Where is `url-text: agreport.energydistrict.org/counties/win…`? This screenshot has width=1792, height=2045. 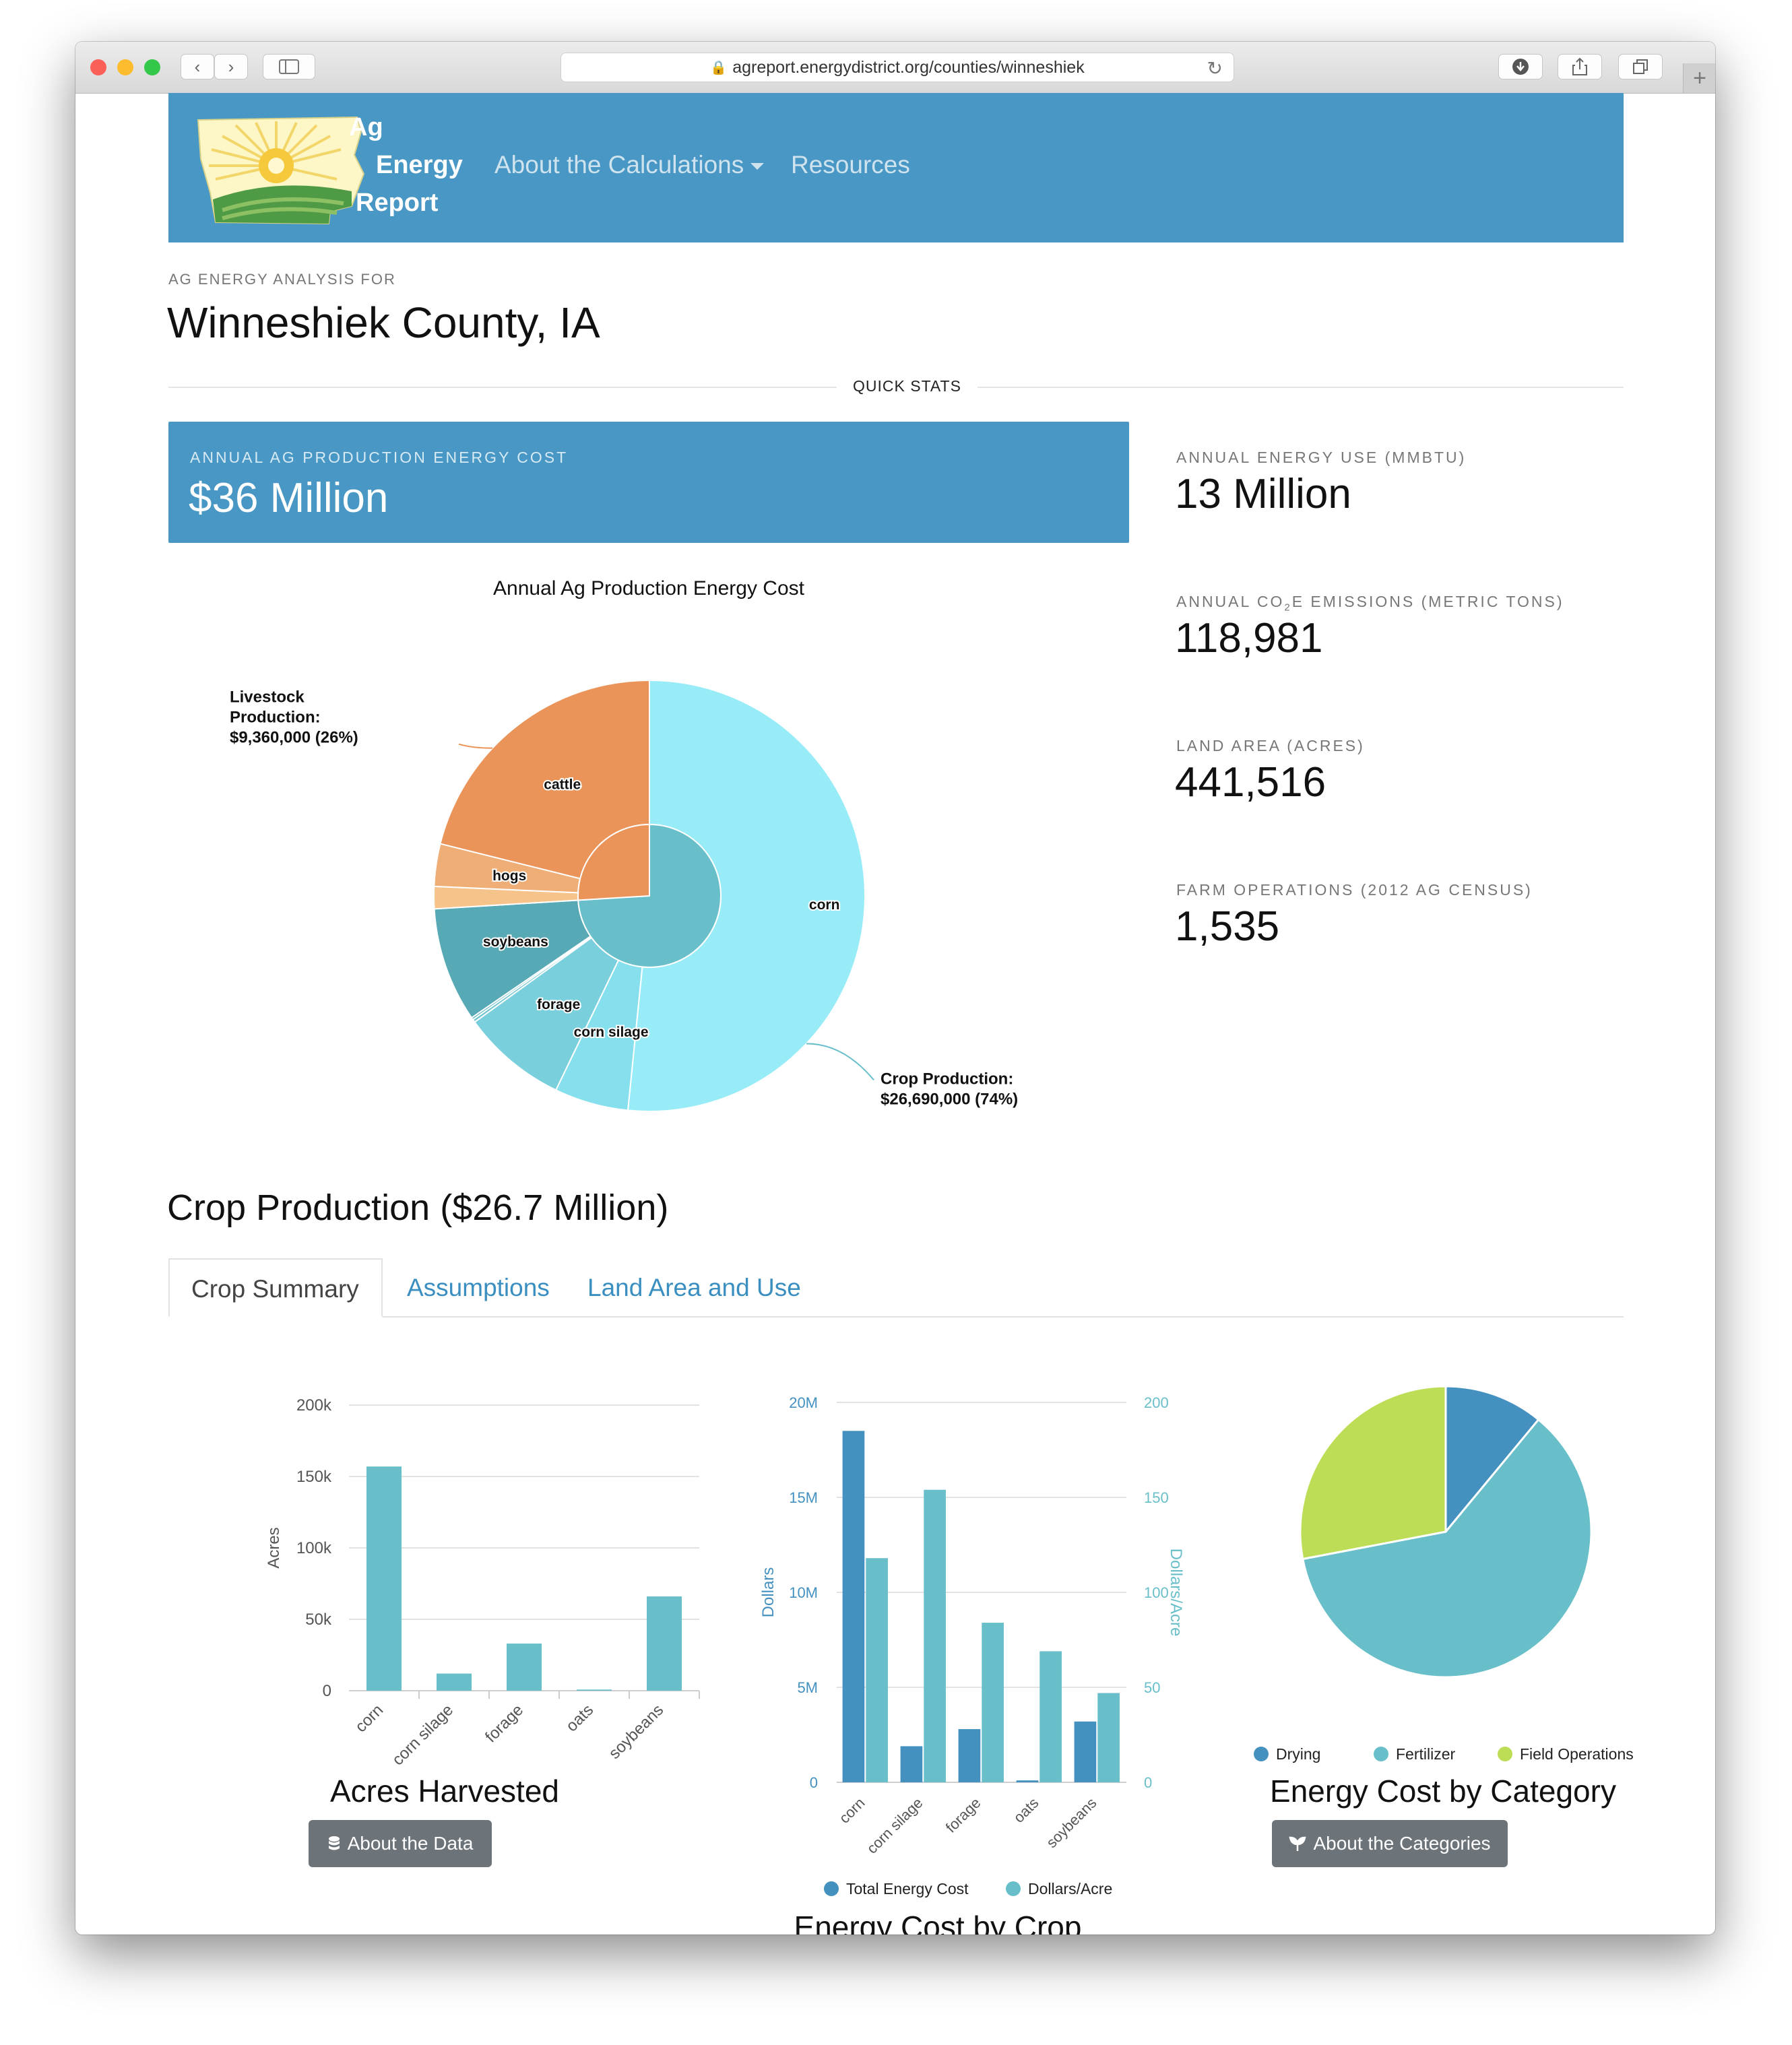 url-text: agreport.energydistrict.org/counties/win… is located at coordinates (908, 67).